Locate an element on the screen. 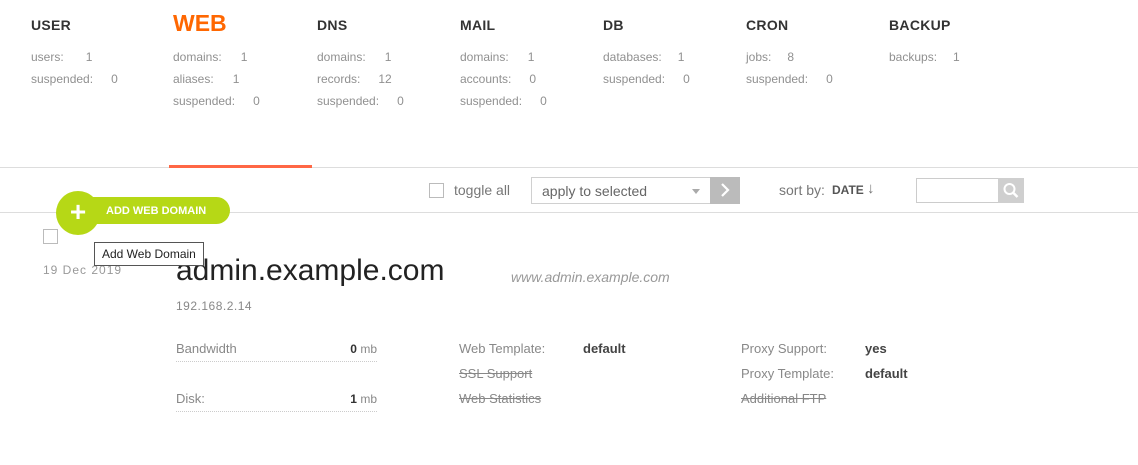  add-web-domain-tooltip: Add Web Domain is located at coordinates (149, 254).